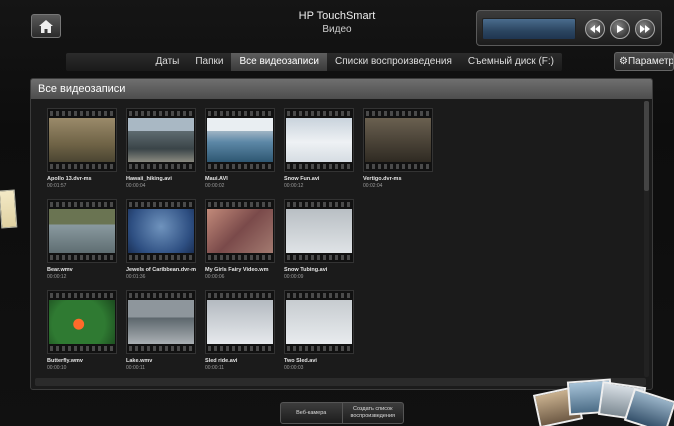 This screenshot has width=674, height=426. I want to click on tab-playlists: Списки воспроизведения, so click(393, 62).